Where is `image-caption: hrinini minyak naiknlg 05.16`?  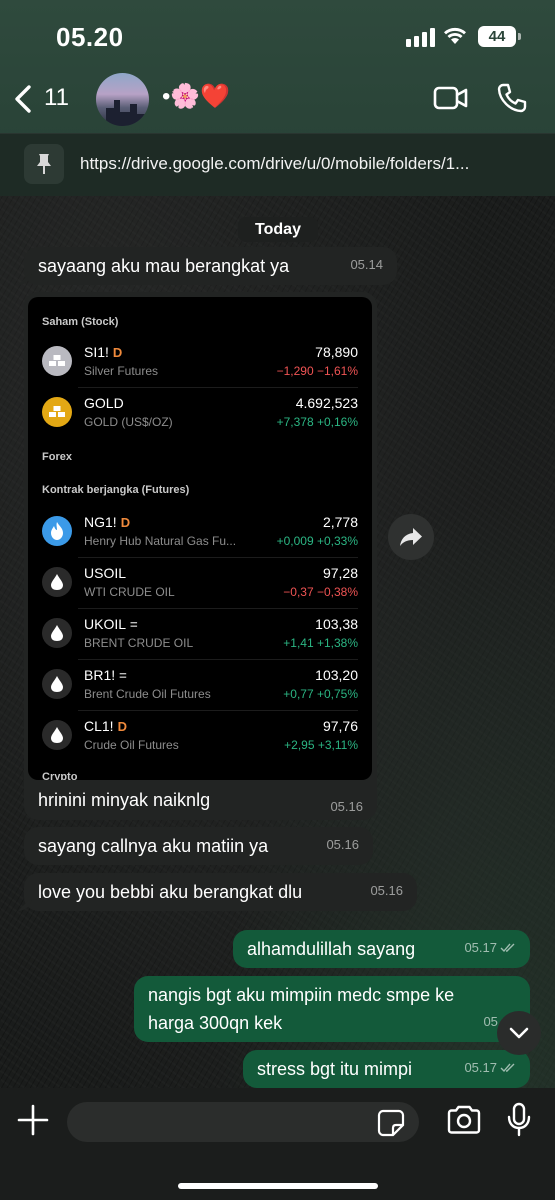
image-caption: hrinini minyak naiknlg 05.16 is located at coordinates (200, 803).